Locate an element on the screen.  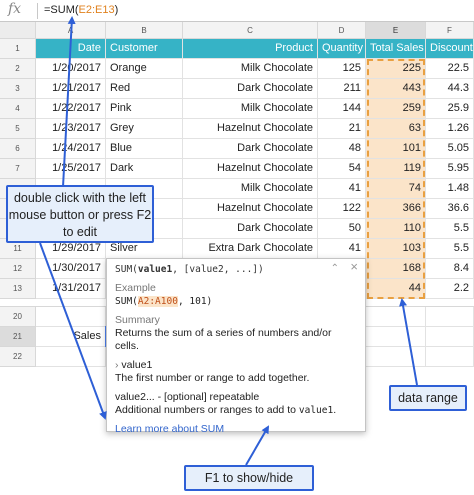
formula-input: =SUM(E2:E13) is located at coordinates (81, 10).